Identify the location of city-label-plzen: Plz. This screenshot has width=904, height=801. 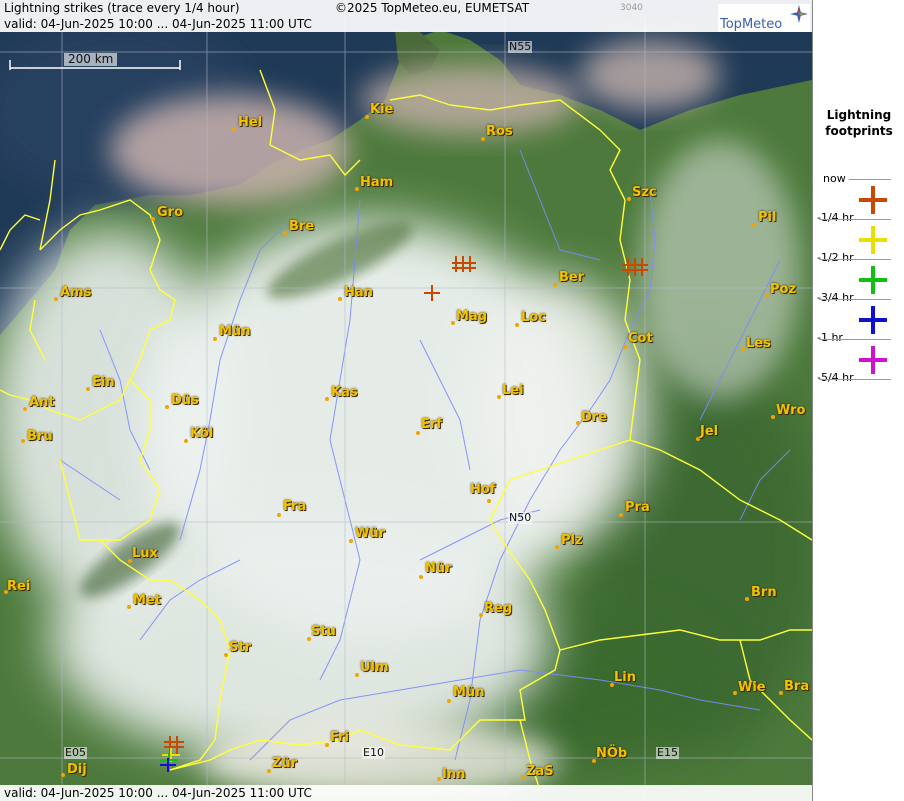
(572, 540).